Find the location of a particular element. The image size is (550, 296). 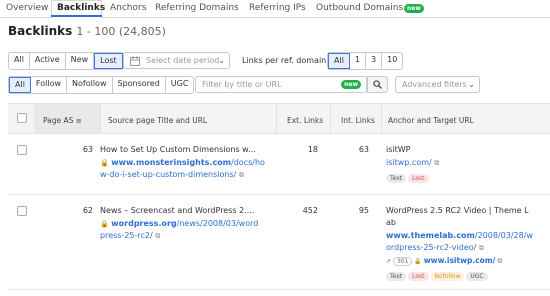

type-ugc-button: UGC is located at coordinates (180, 85).